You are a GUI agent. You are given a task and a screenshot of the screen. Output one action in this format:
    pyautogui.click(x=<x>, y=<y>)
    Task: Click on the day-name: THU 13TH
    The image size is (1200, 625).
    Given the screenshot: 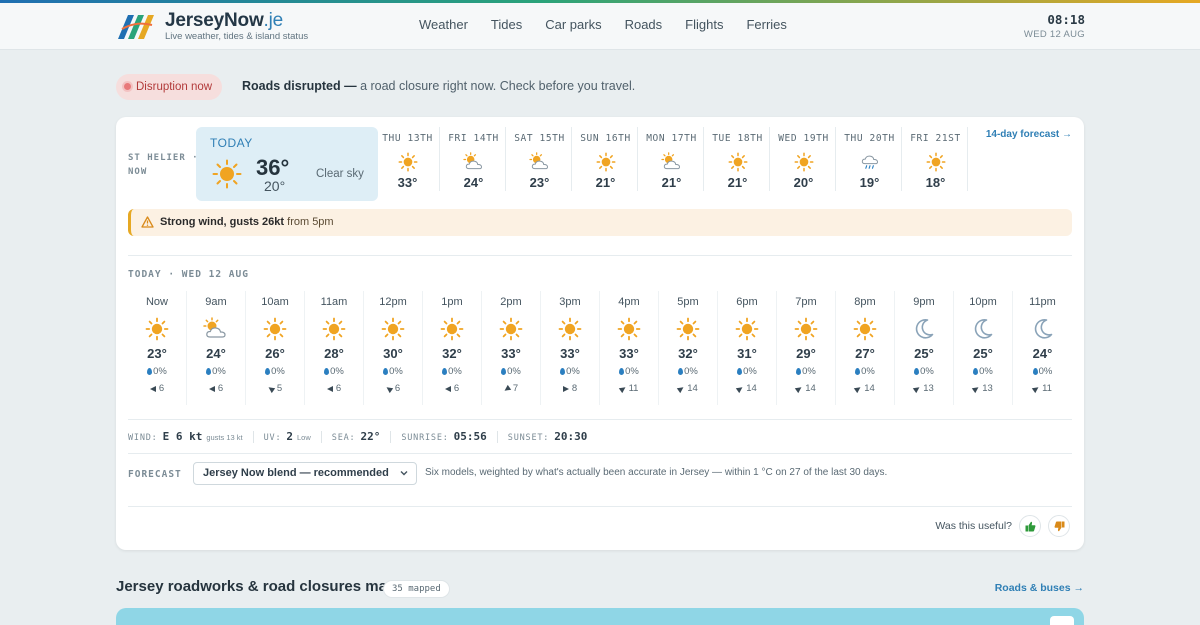 What is the action you would take?
    pyautogui.click(x=407, y=138)
    